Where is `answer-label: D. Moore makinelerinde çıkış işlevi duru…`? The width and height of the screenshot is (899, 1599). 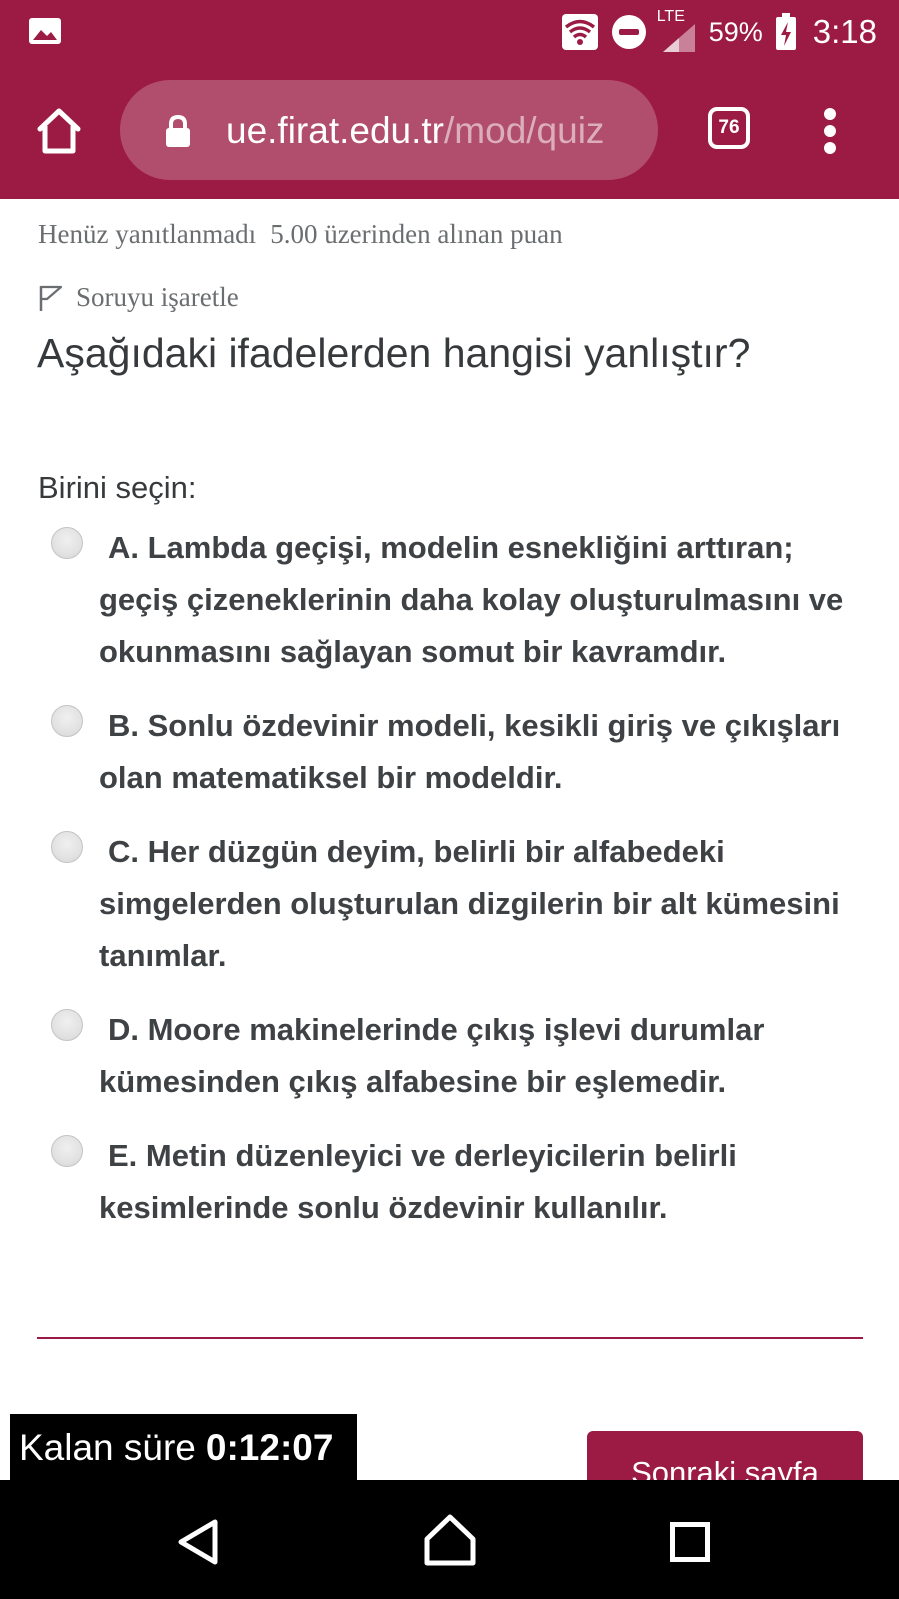
answer-label: D. Moore makinelerinde çıkış işlevi duru… is located at coordinates (432, 1055).